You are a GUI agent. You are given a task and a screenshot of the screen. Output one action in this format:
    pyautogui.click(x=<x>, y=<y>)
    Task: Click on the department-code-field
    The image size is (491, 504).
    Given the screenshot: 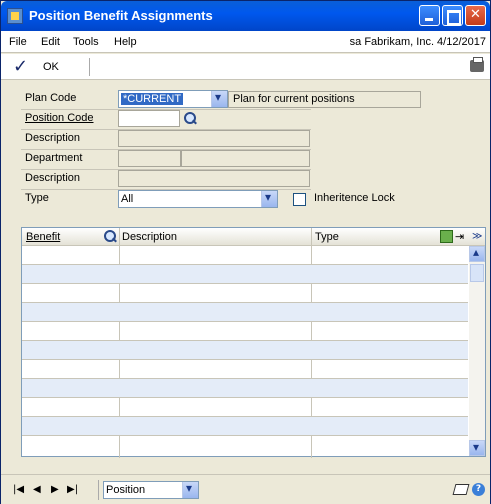 What is the action you would take?
    pyautogui.click(x=149, y=158)
    